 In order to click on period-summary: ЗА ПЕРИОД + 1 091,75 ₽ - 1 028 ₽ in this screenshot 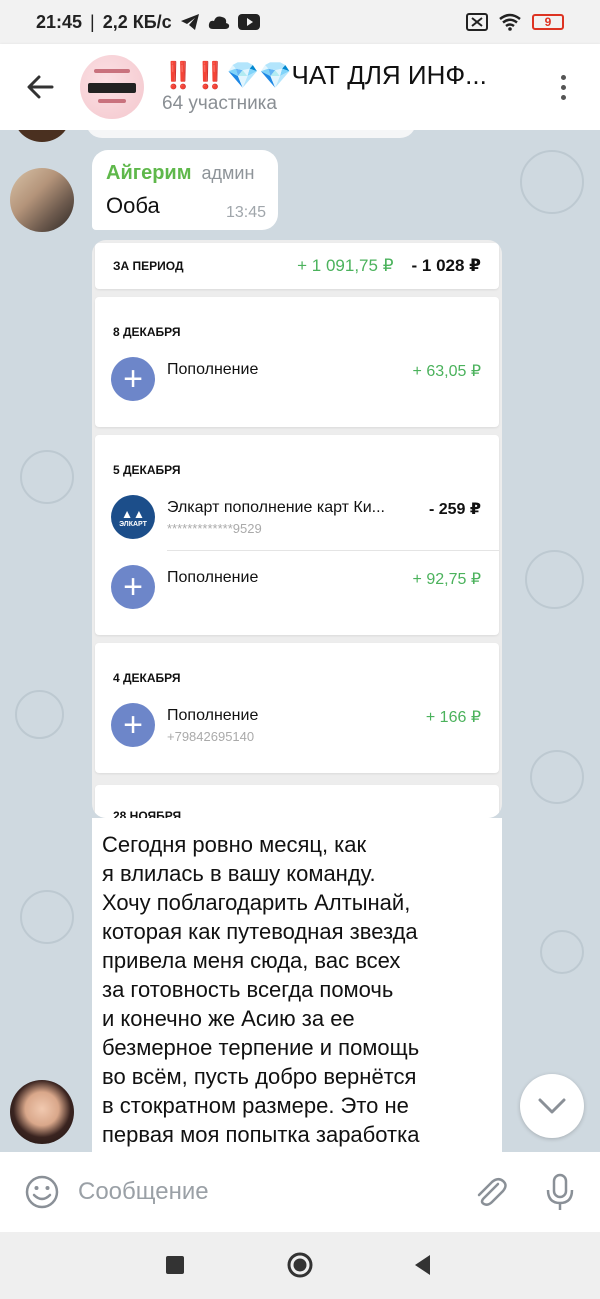, I will do `click(297, 266)`.